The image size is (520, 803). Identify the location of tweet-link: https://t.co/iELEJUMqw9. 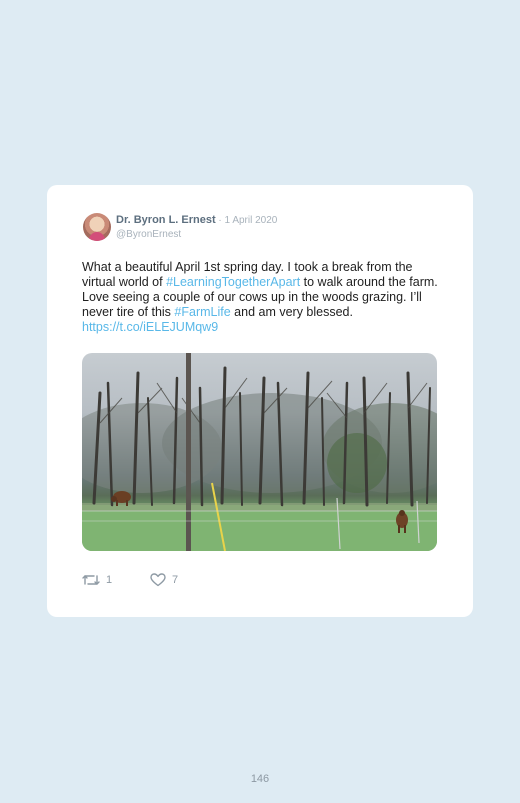
(150, 327).